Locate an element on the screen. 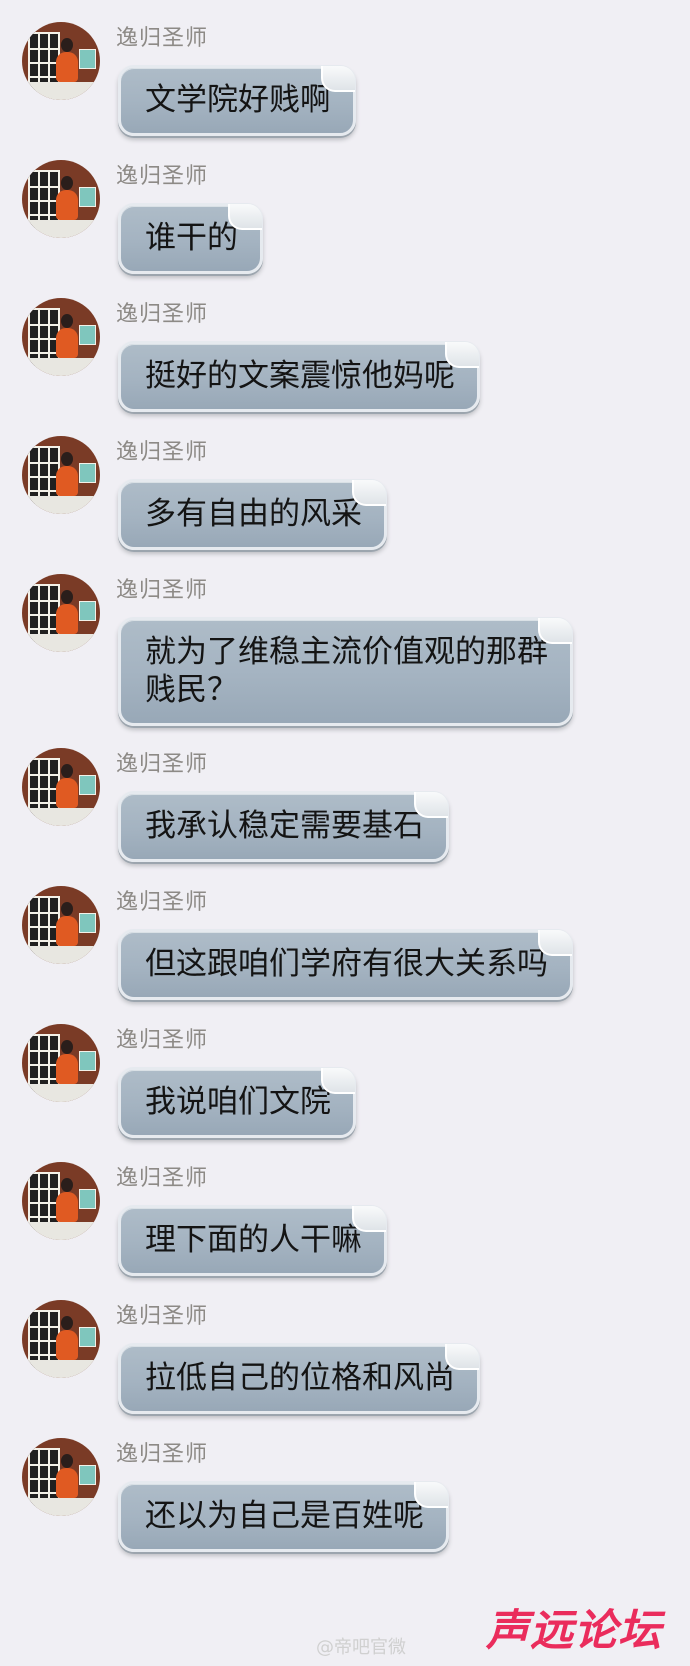 The height and width of the screenshot is (1666, 690). message-text: 理下面的人干嘛 is located at coordinates (253, 1240).